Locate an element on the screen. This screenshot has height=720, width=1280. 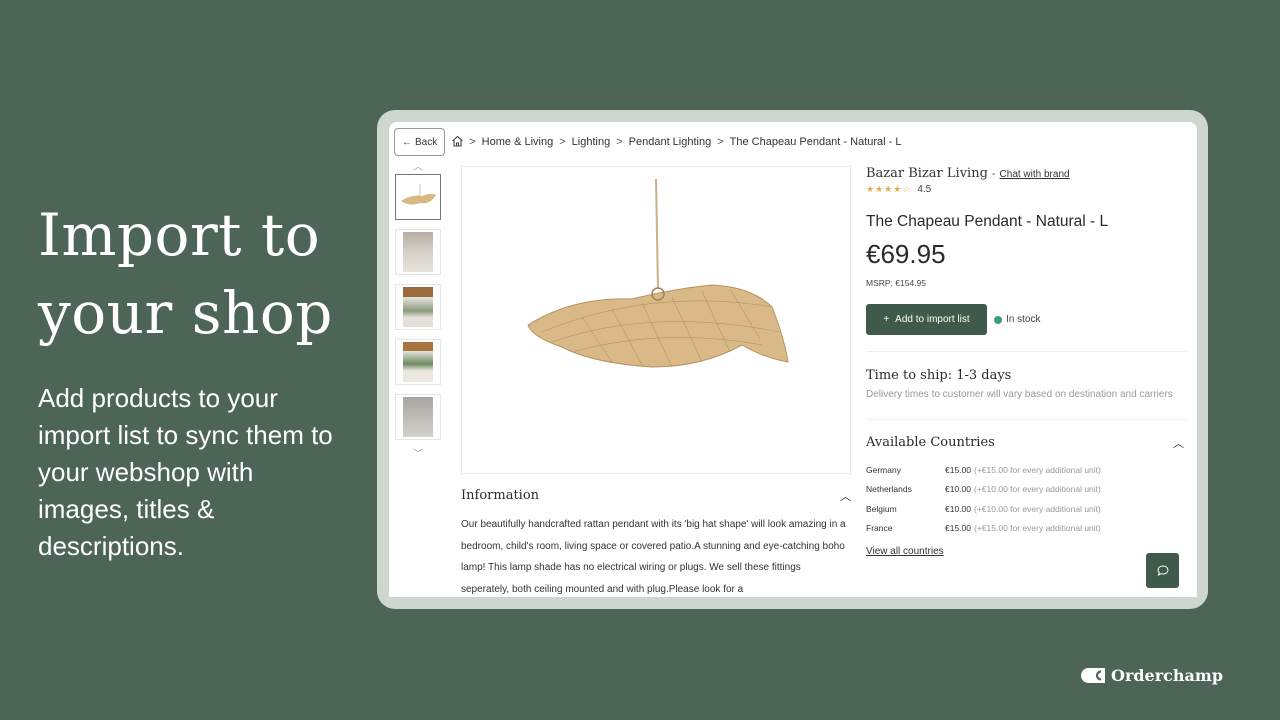
country-name: France is located at coordinates (879, 528).